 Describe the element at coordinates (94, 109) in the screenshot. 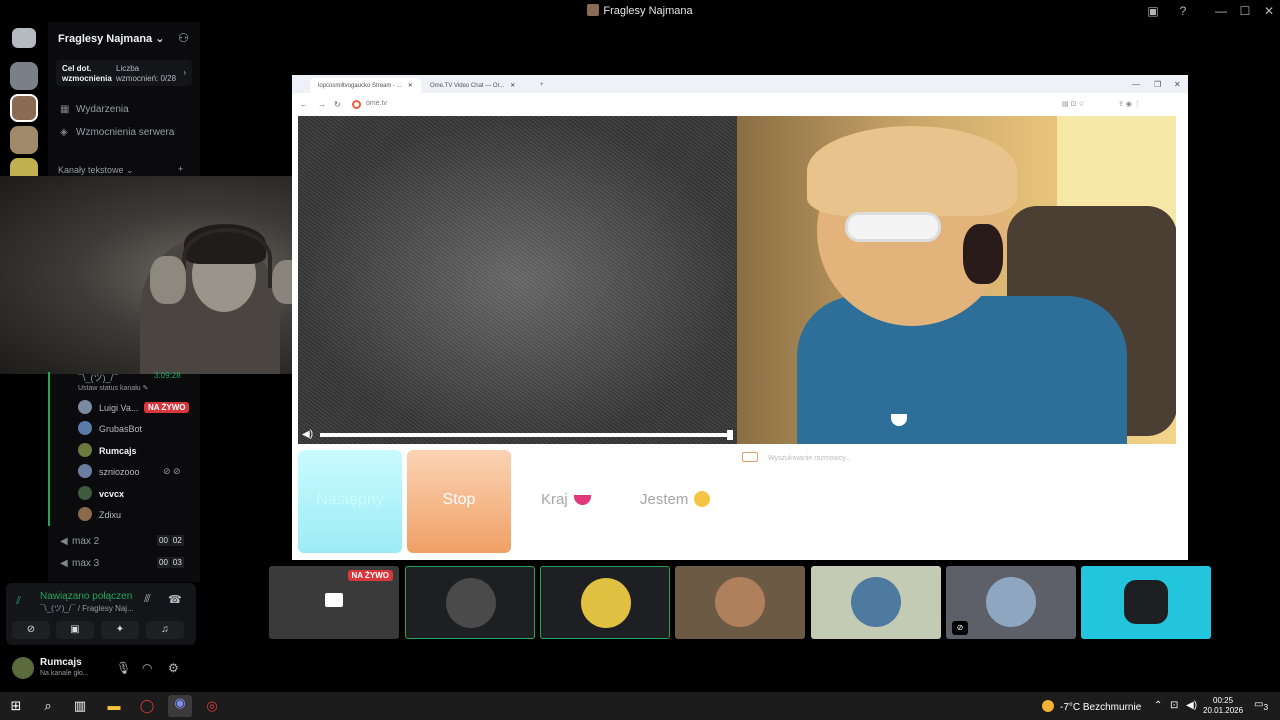

I see `sidebar-item-events: ▦ Wydarzenia` at that location.